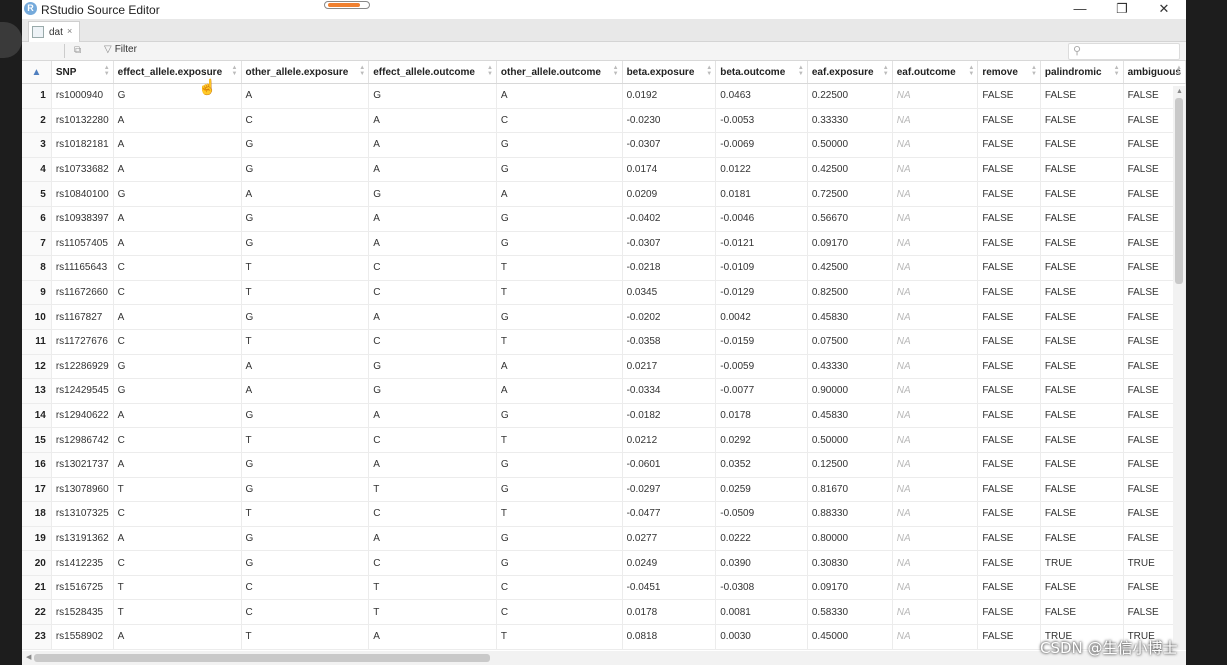 This screenshot has height=665, width=1227. Describe the element at coordinates (850, 514) in the screenshot. I see `table-cell: 0.88330` at that location.